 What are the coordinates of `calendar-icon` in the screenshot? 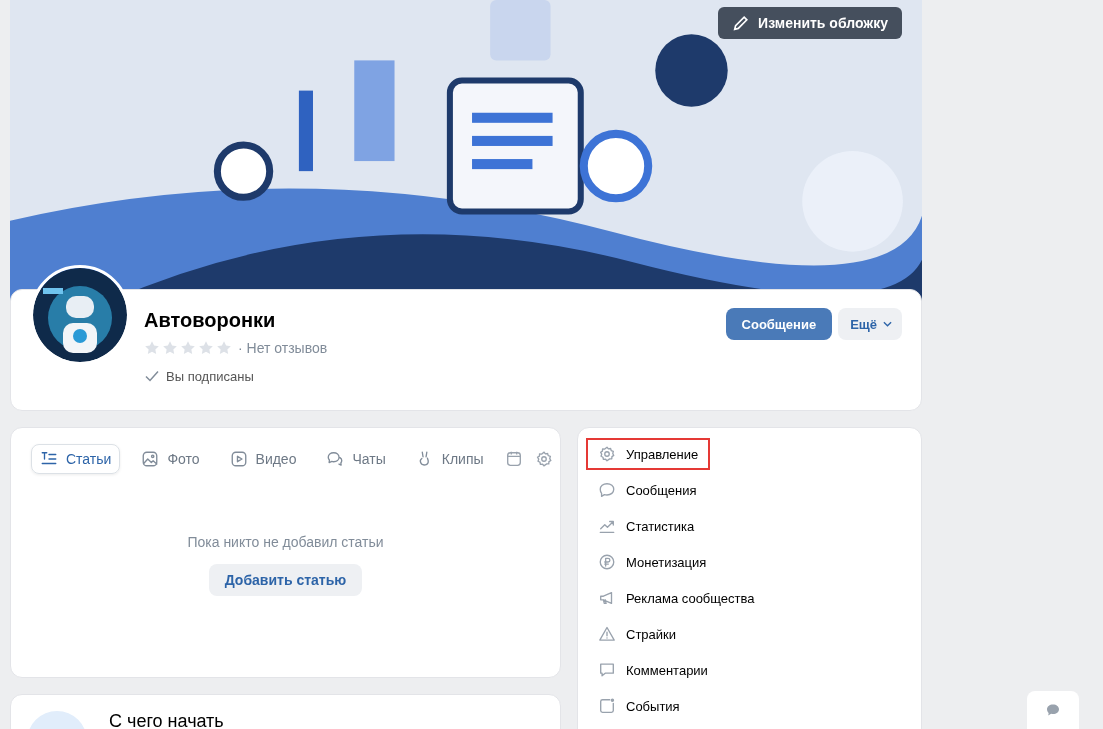 It's located at (513, 459).